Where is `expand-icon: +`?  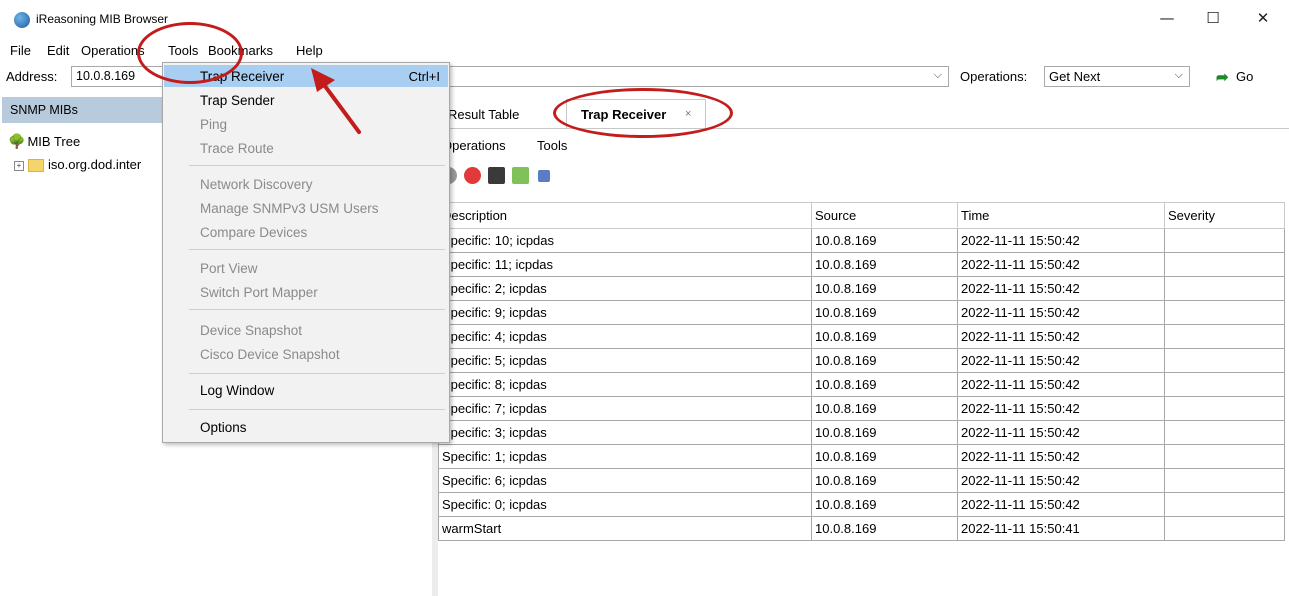
expand-icon: + is located at coordinates (19, 165).